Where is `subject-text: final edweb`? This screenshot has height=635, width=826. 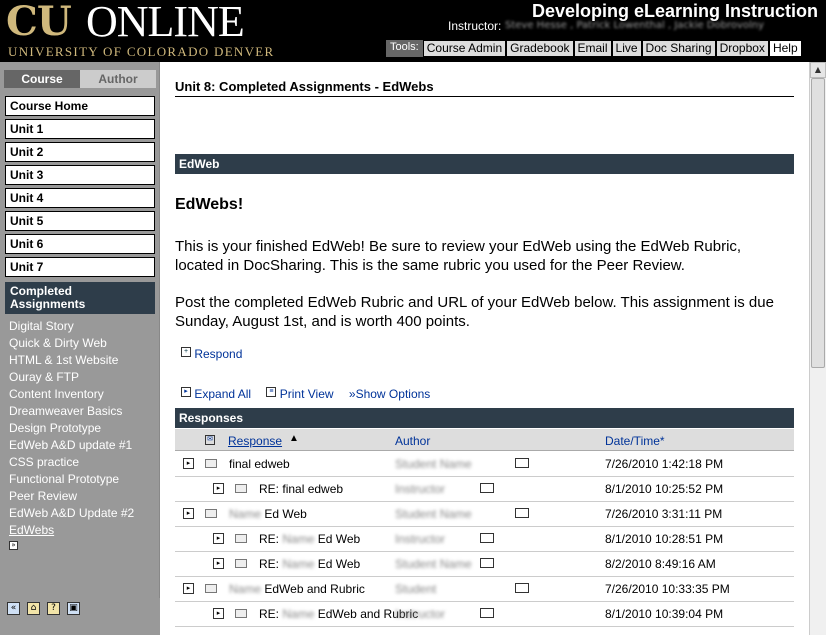 subject-text: final edweb is located at coordinates (259, 464).